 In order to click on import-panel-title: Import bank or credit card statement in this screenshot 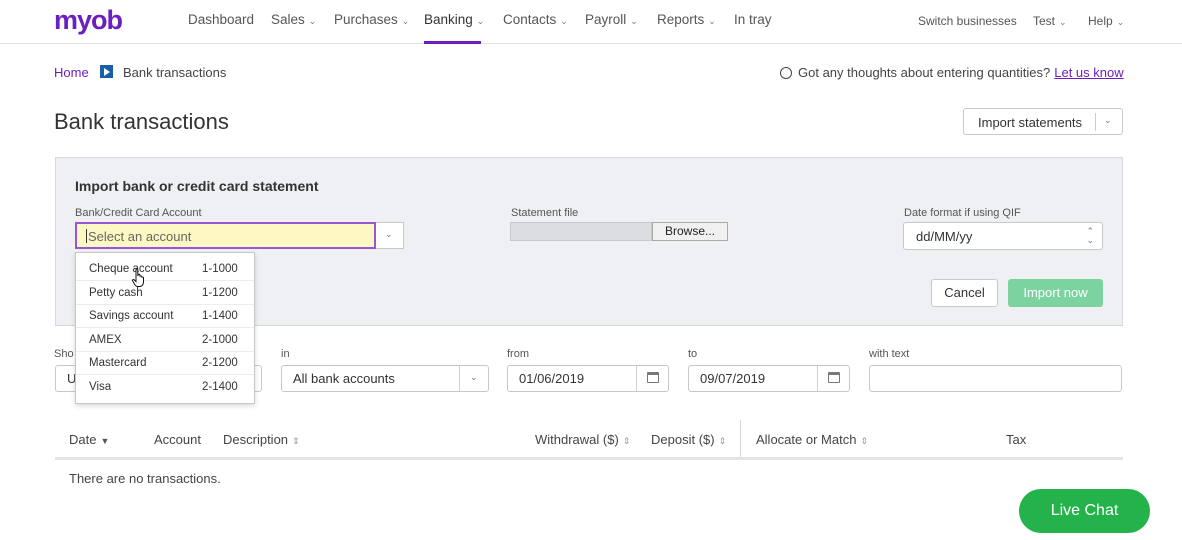, I will do `click(197, 186)`.